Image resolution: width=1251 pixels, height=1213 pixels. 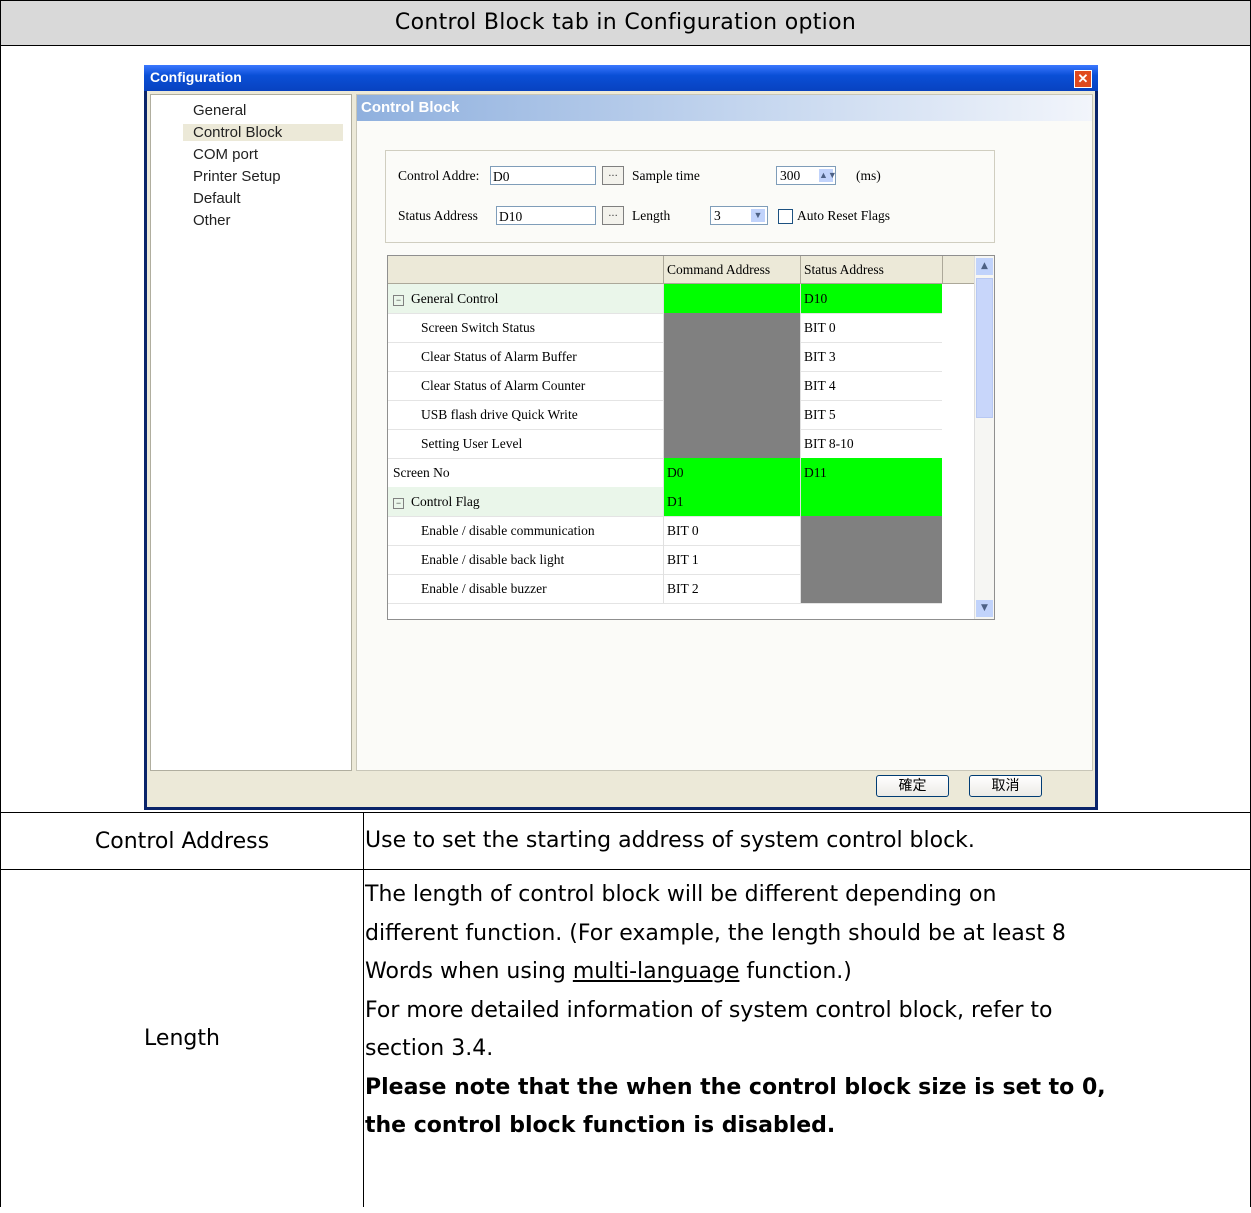 I want to click on length-select: 3 ▼, so click(x=739, y=215).